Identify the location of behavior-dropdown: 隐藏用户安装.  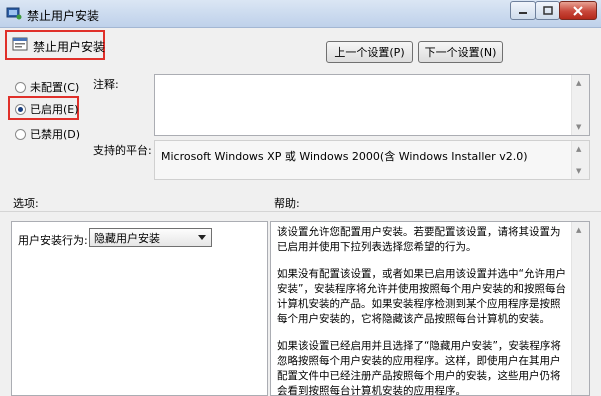
(150, 237).